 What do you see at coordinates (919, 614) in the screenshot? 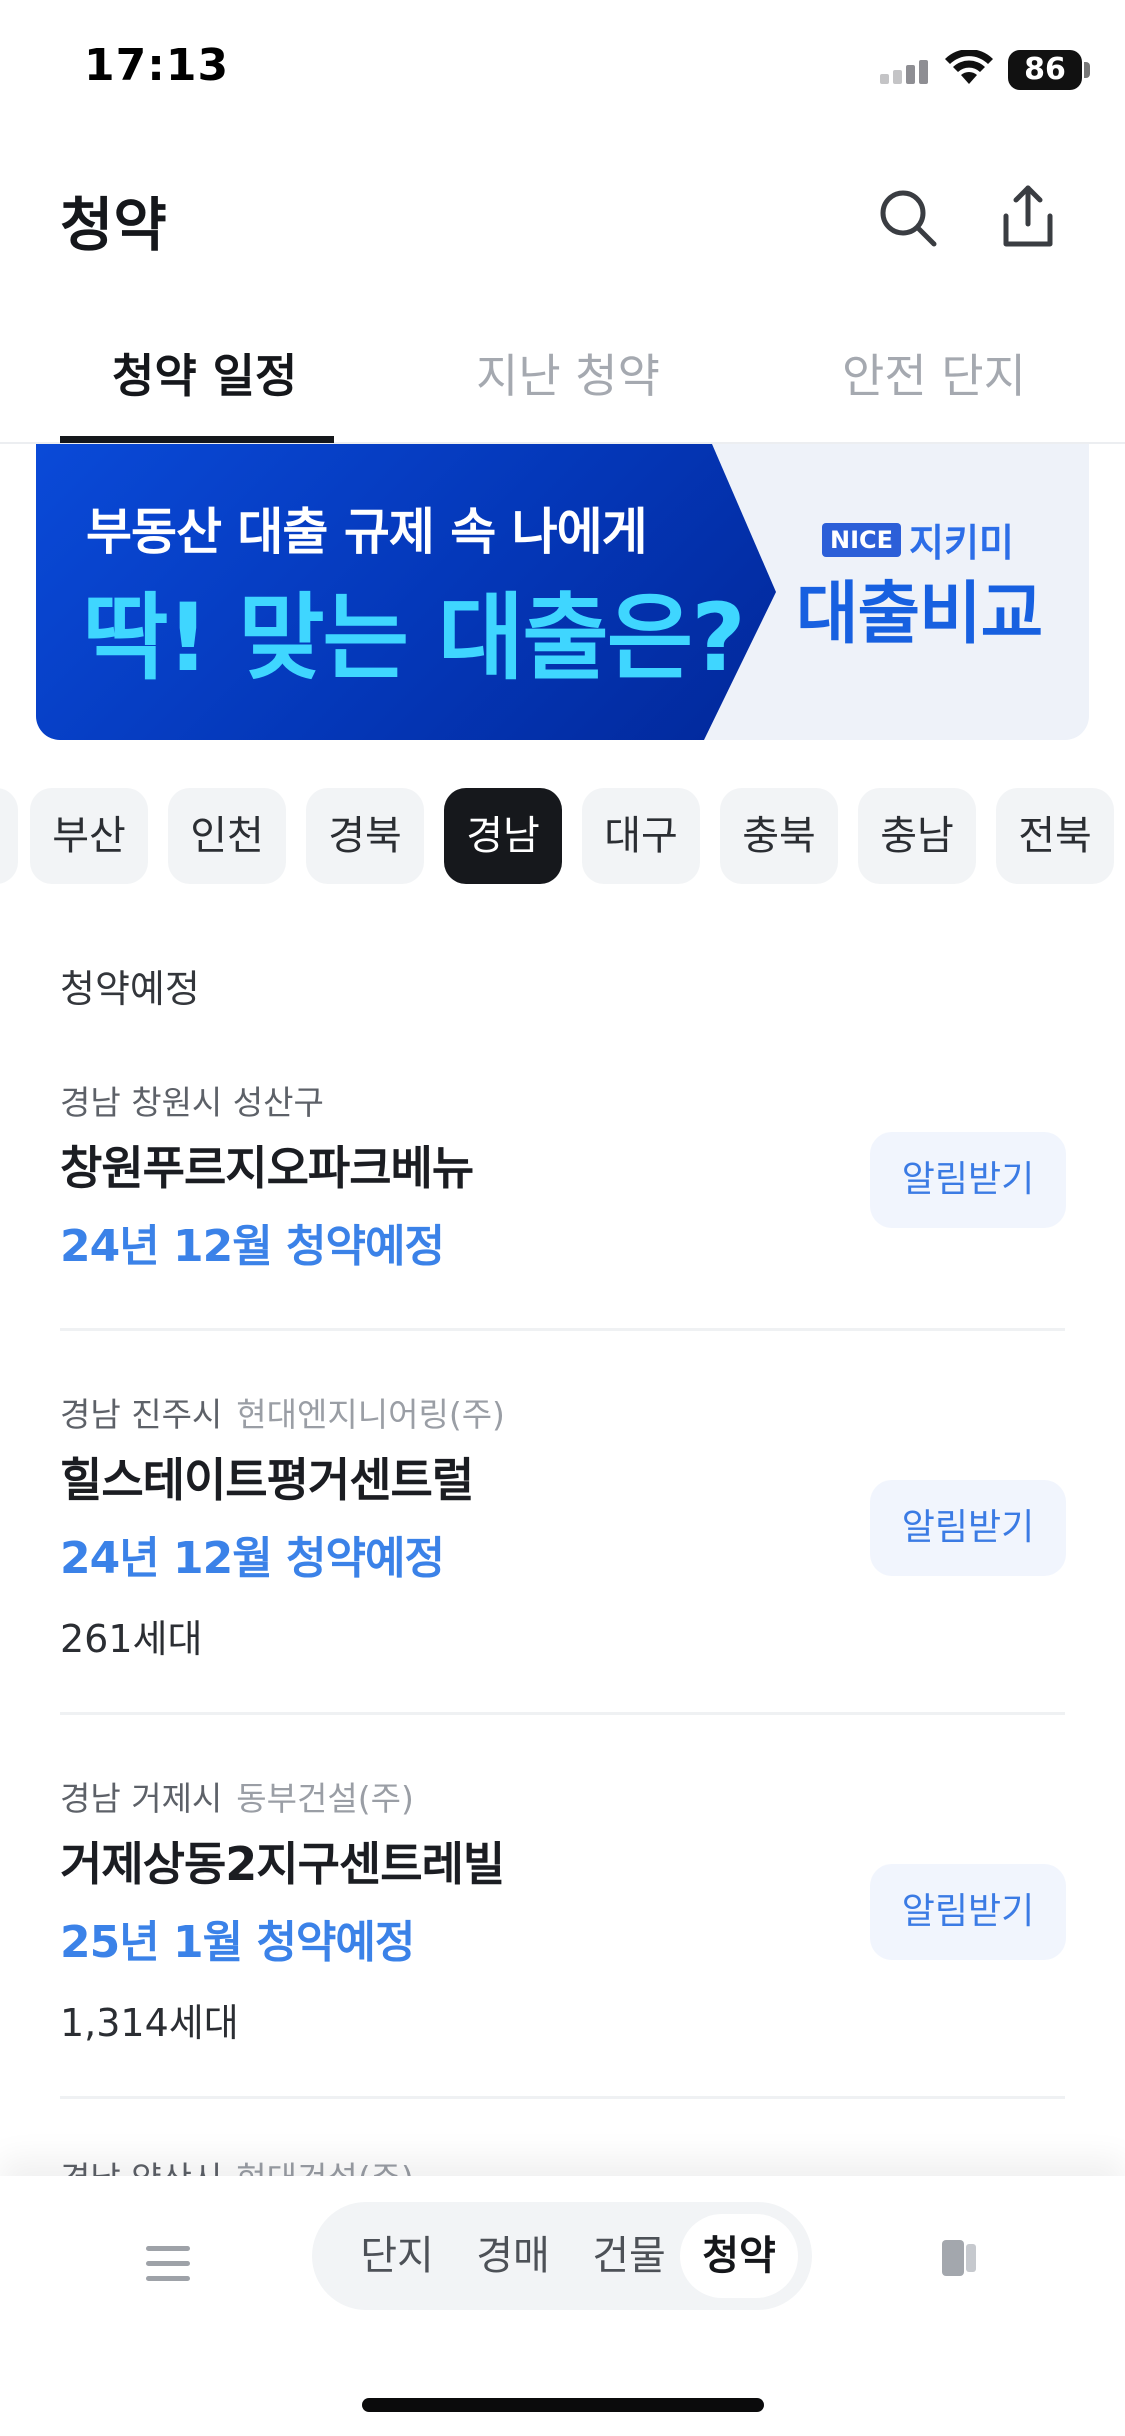
I see `banner-cta: 대출비교` at bounding box center [919, 614].